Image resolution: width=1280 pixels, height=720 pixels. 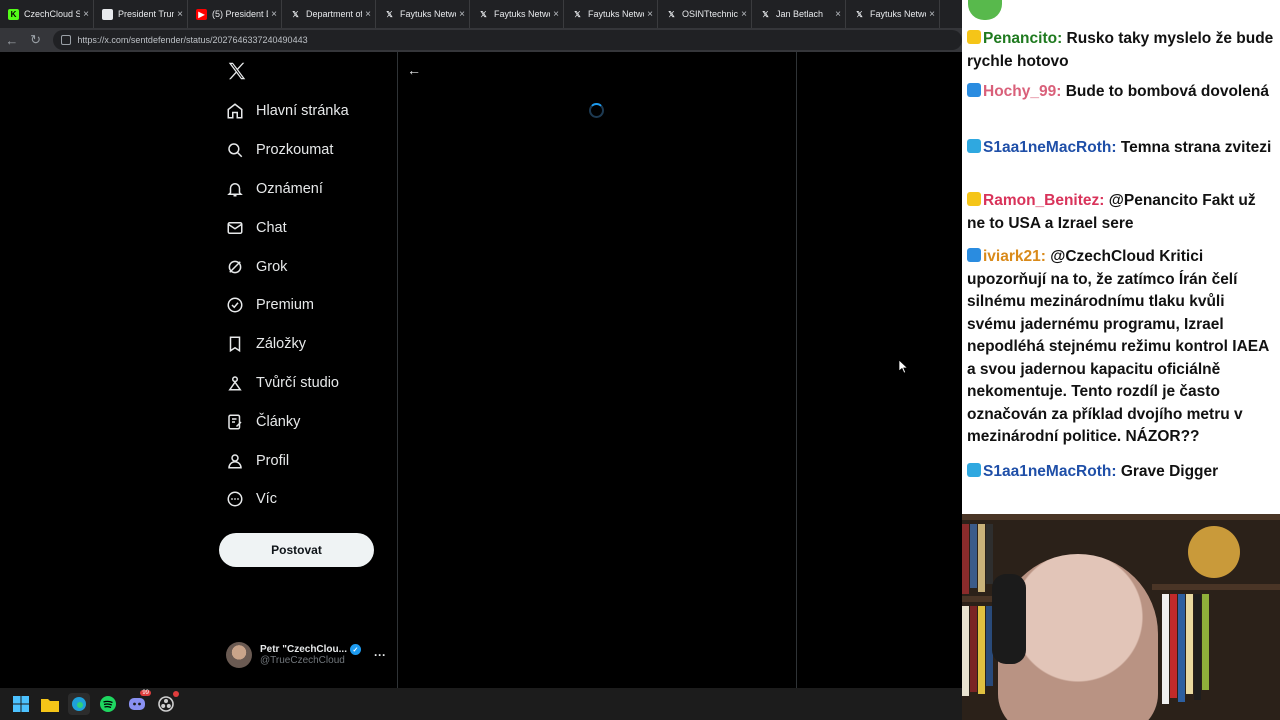 What do you see at coordinates (66, 40) in the screenshot?
I see `site-info-icon` at bounding box center [66, 40].